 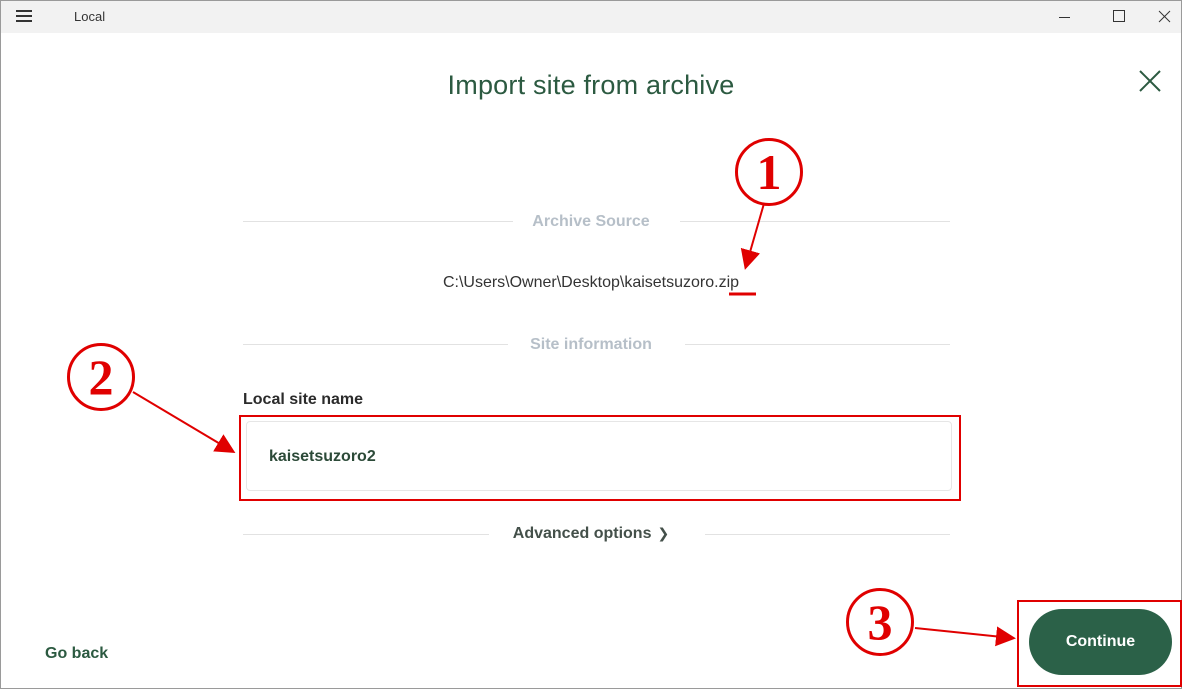 What do you see at coordinates (24, 16) in the screenshot?
I see `hamburger-menu-icon` at bounding box center [24, 16].